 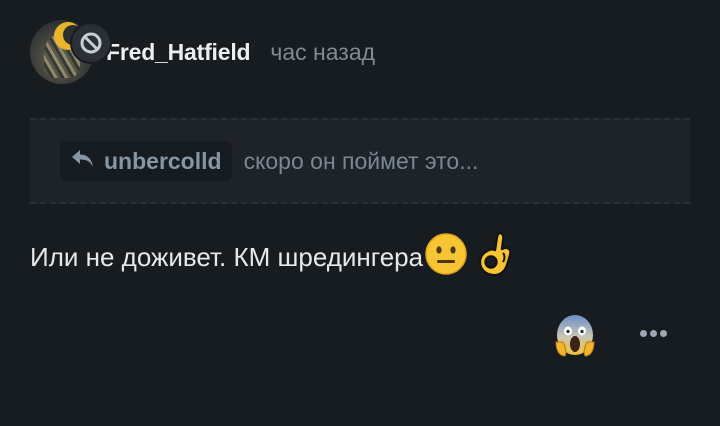 I want to click on comment-timestamp: час назад, so click(x=323, y=51).